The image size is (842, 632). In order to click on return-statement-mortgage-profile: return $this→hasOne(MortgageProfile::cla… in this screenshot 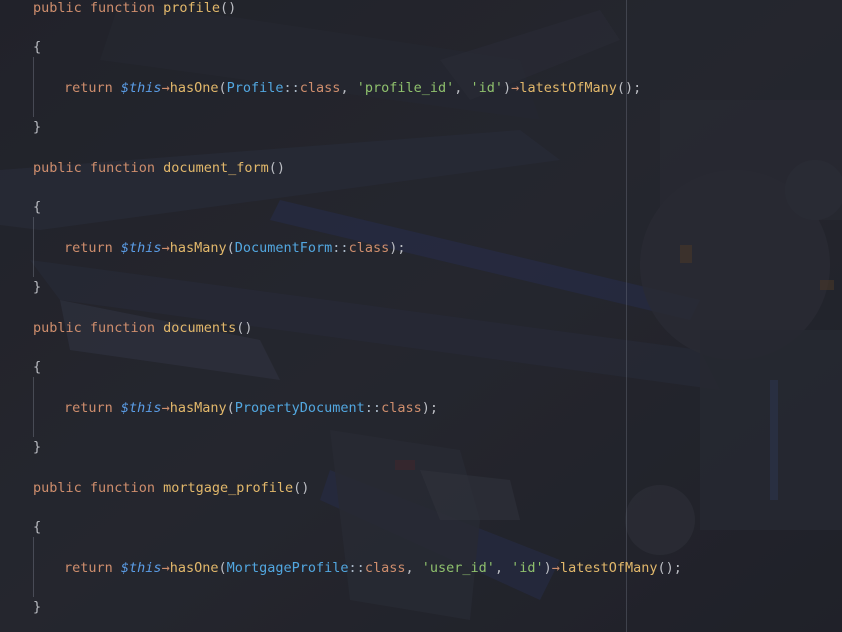, I will do `click(373, 568)`.